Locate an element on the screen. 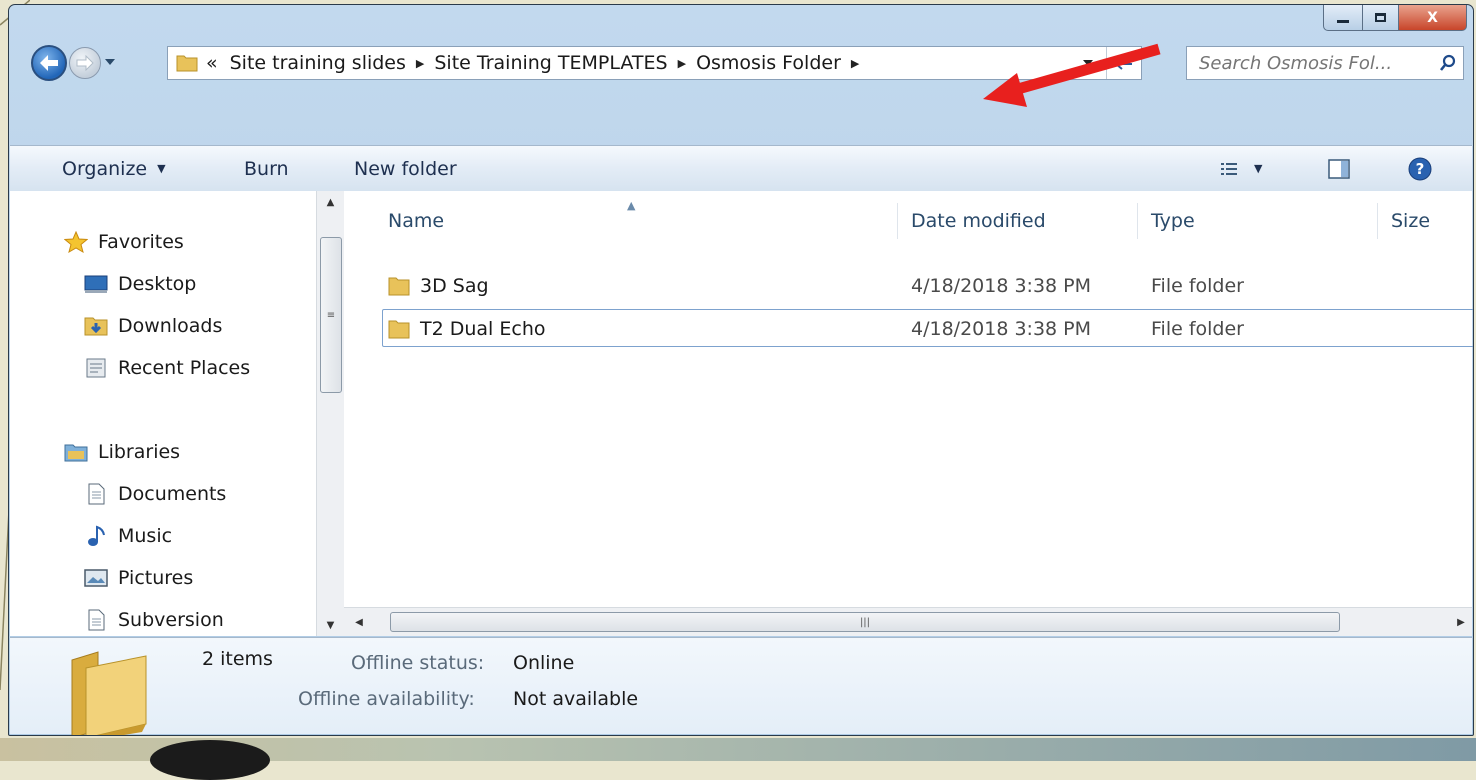 The image size is (1476, 780). horizontal-scrollbar: ◀ ||| ▶ is located at coordinates (908, 621).